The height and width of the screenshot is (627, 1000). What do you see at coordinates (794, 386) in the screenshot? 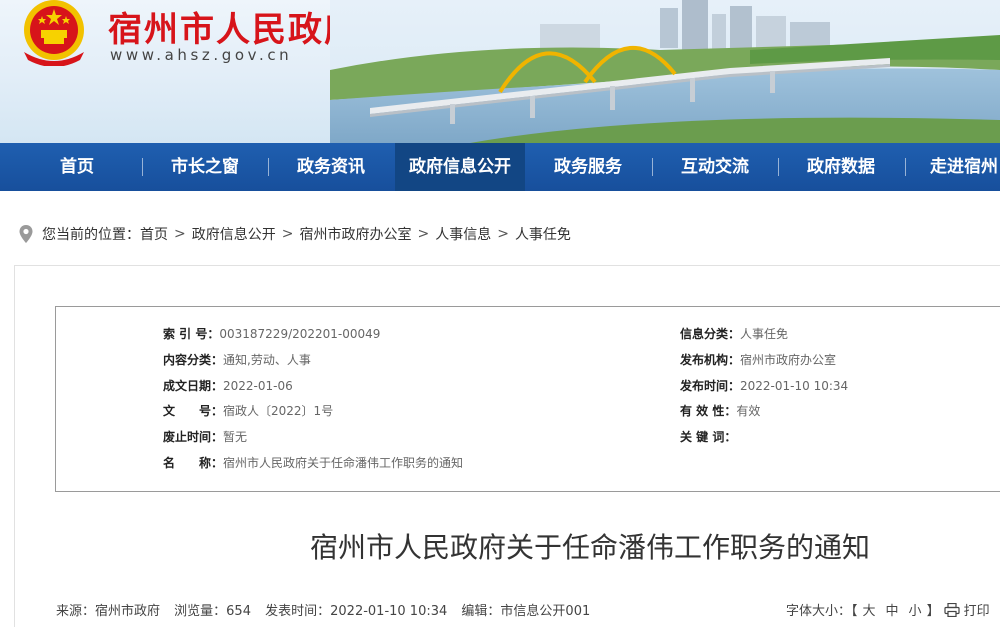
I see `meta-value: 2022-01-10 10:34` at bounding box center [794, 386].